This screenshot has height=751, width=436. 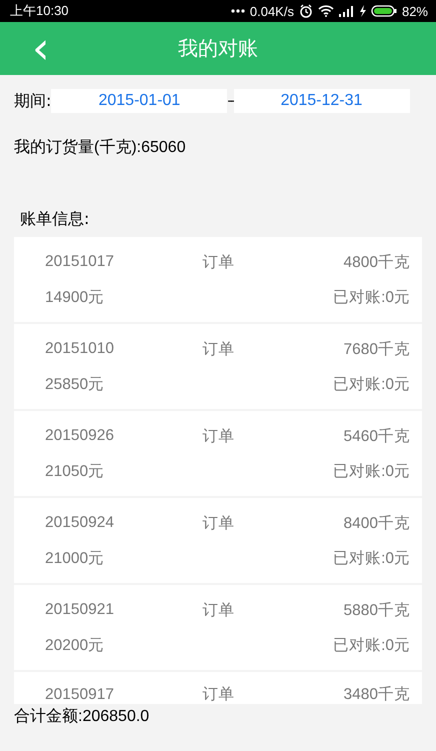 I want to click on bill-item: 20150921 订单 5880千克 20200元 已对账:0元, so click(x=218, y=627).